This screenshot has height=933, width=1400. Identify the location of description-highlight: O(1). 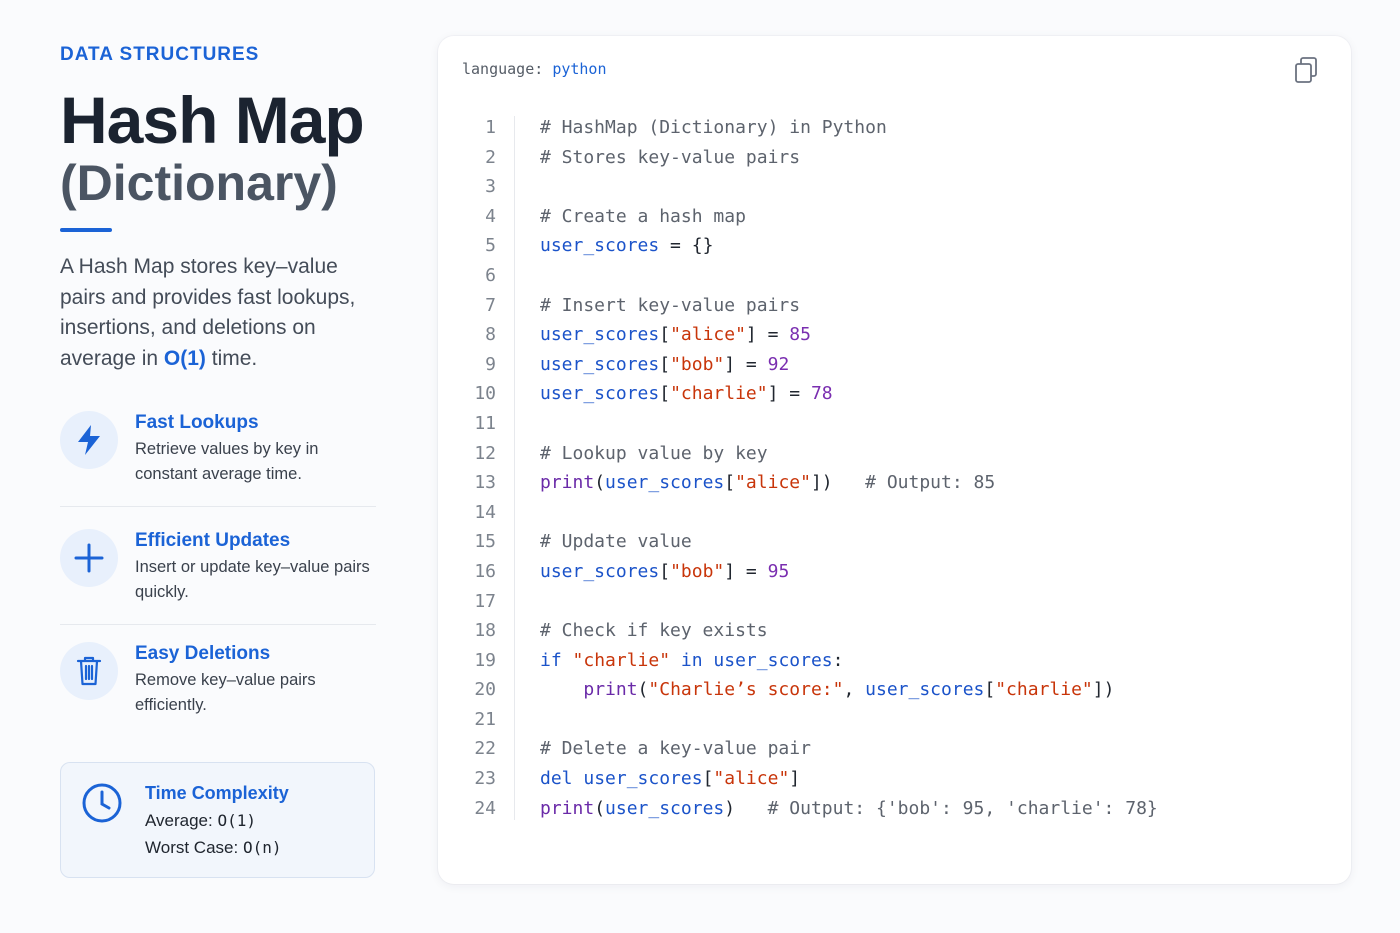
(184, 358).